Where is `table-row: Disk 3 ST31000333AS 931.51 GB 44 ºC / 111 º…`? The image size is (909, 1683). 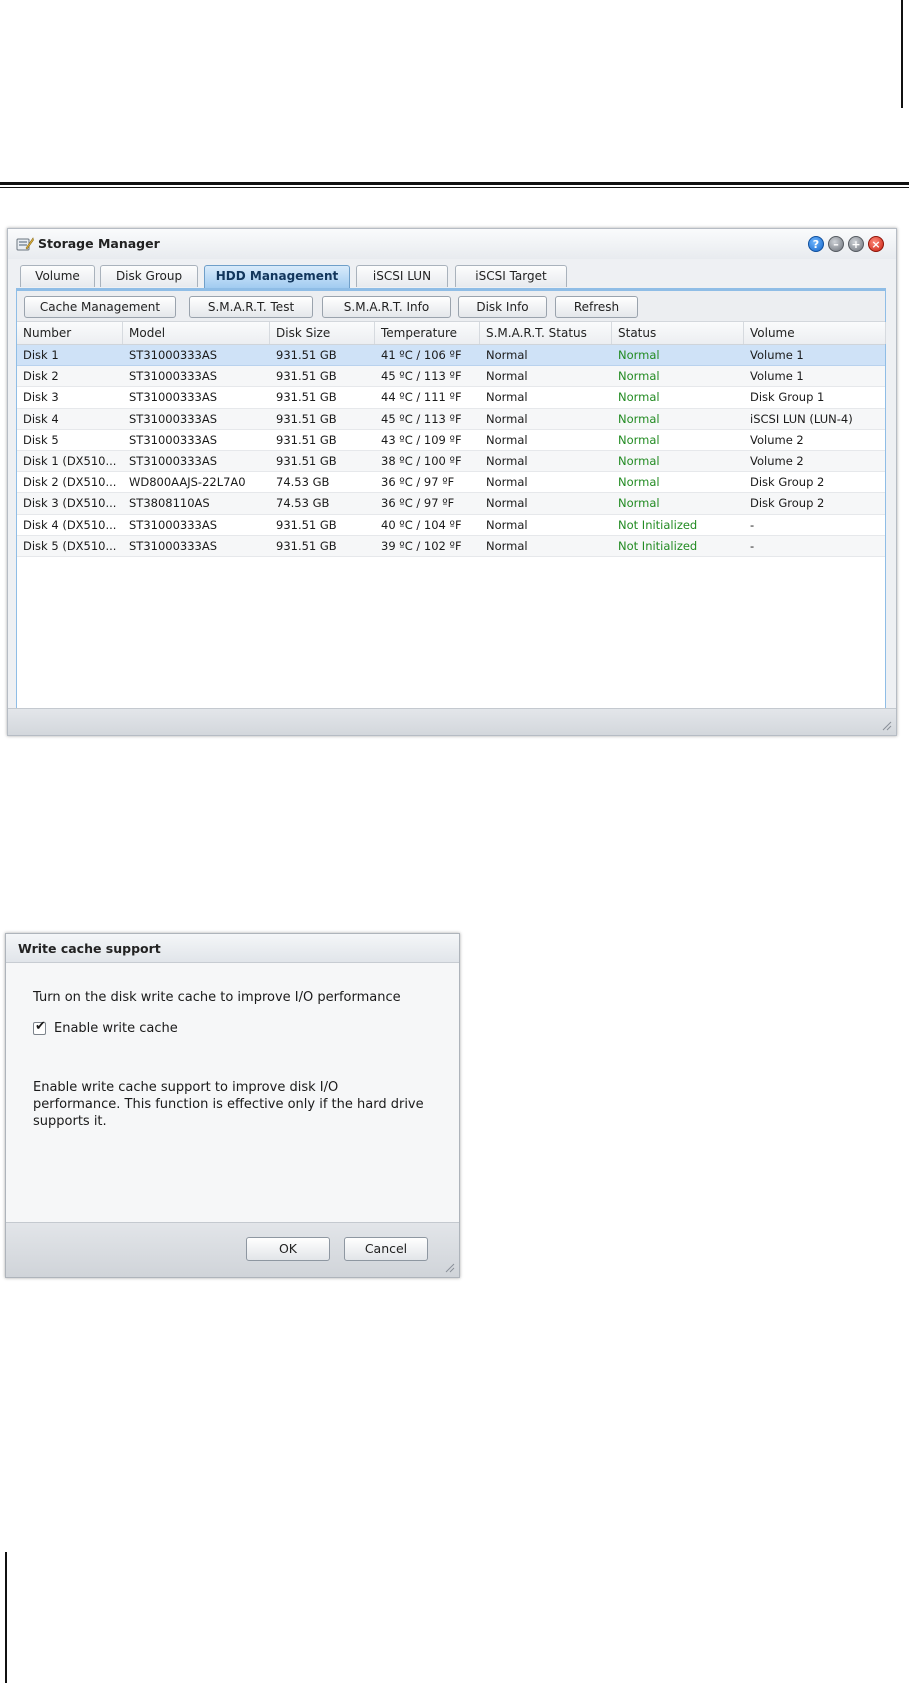
table-row: Disk 3 ST31000333AS 931.51 GB 44 ºC / 111 º… is located at coordinates (451, 398).